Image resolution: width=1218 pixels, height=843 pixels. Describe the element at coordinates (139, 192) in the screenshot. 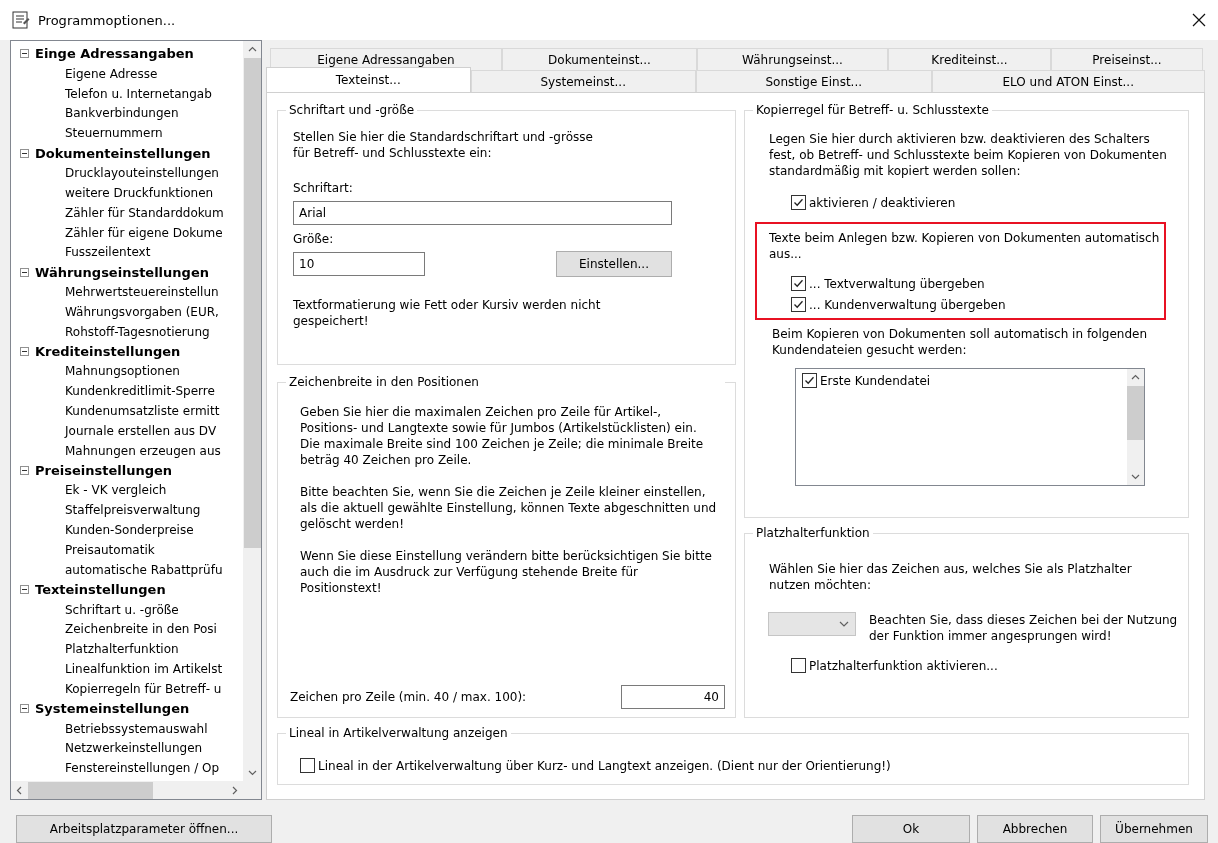

I see `tree-item: weitere Druckfunktionen` at that location.